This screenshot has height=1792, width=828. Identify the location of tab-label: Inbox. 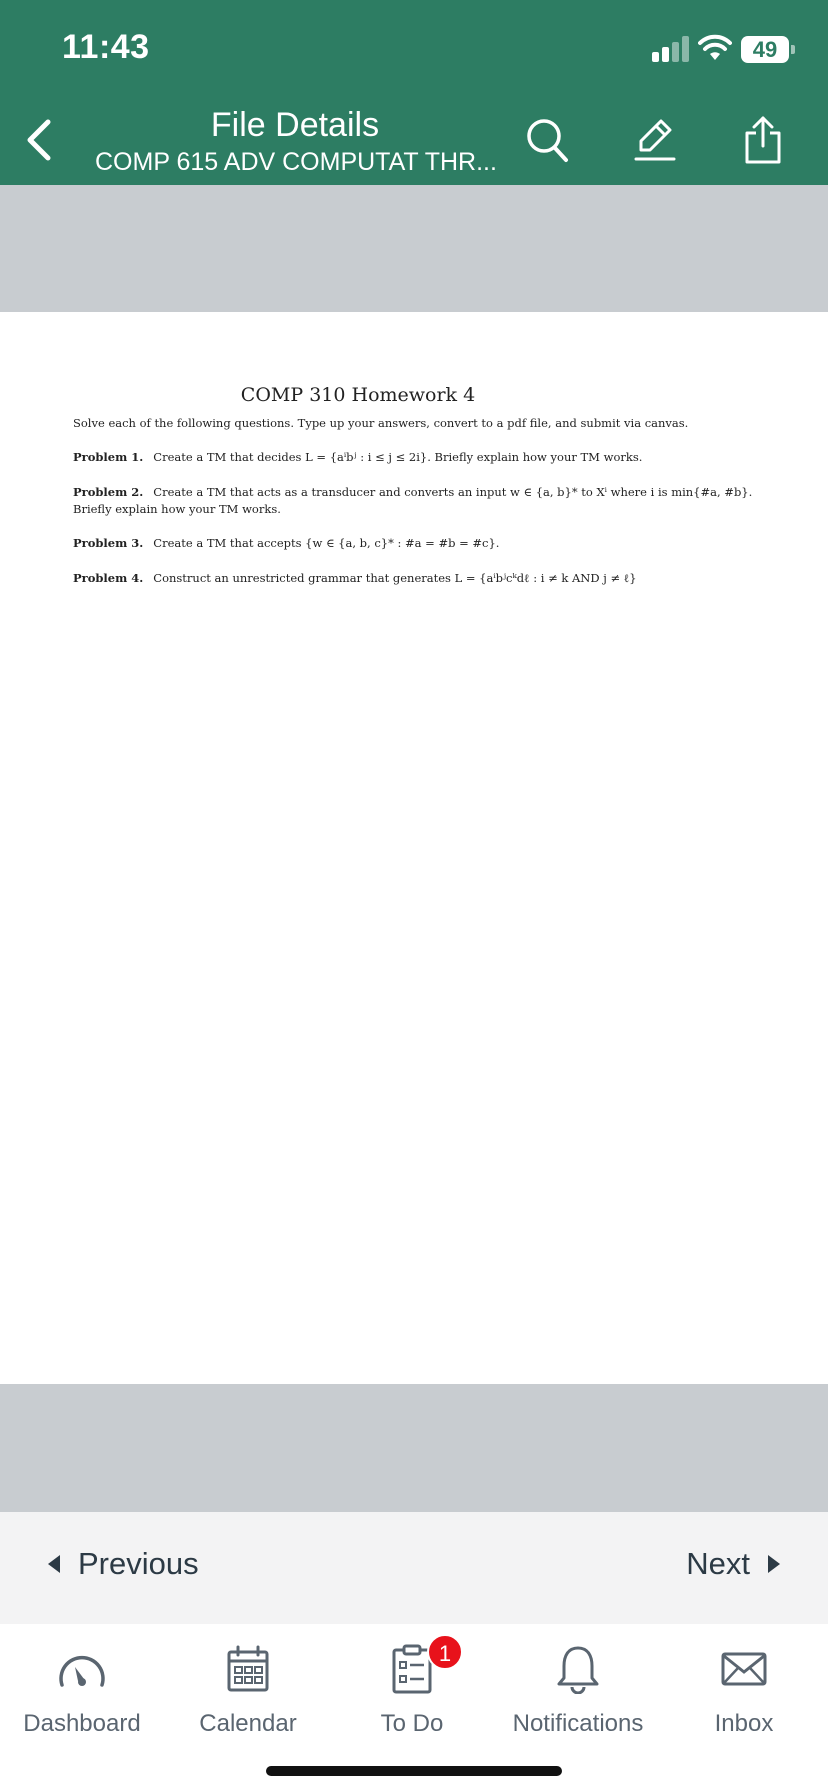
(744, 1723).